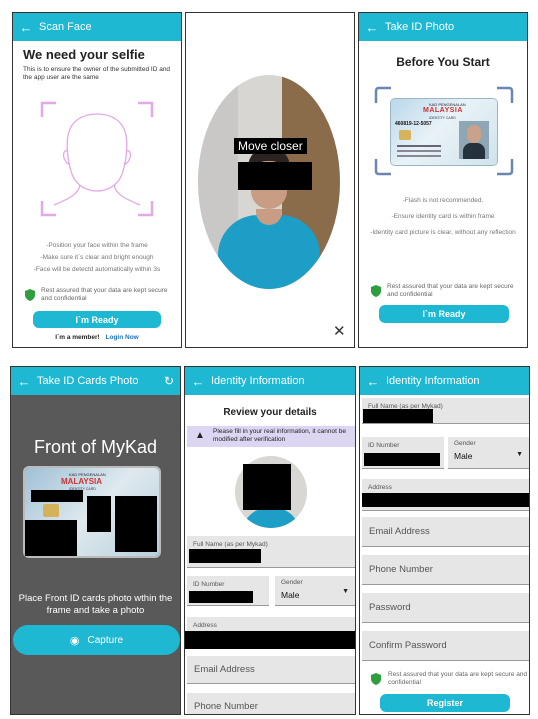 The width and height of the screenshot is (538, 719). What do you see at coordinates (474, 140) in the screenshot?
I see `card-photo` at bounding box center [474, 140].